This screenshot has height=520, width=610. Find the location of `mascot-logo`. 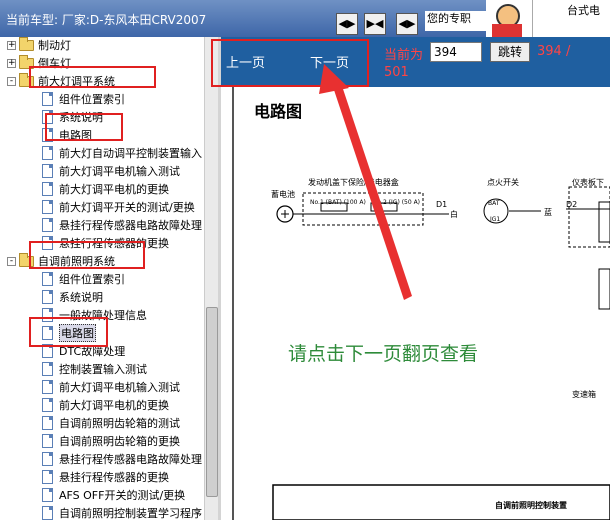

mascot-logo is located at coordinates (509, 18).